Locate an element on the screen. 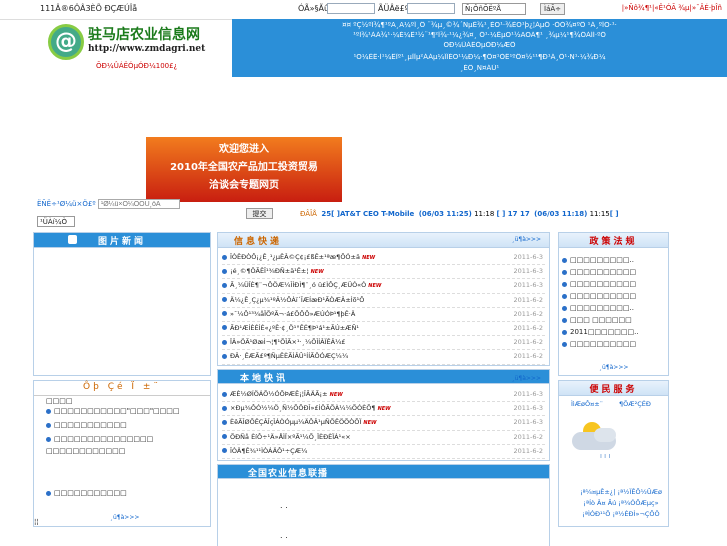 The height and width of the screenshot is (546, 727). list-item: 2011□□□□□□□.. is located at coordinates (614, 332).